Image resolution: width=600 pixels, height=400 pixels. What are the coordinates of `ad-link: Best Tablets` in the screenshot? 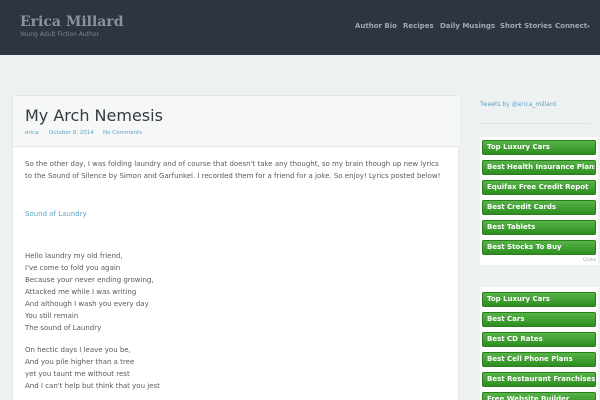 It's located at (539, 227).